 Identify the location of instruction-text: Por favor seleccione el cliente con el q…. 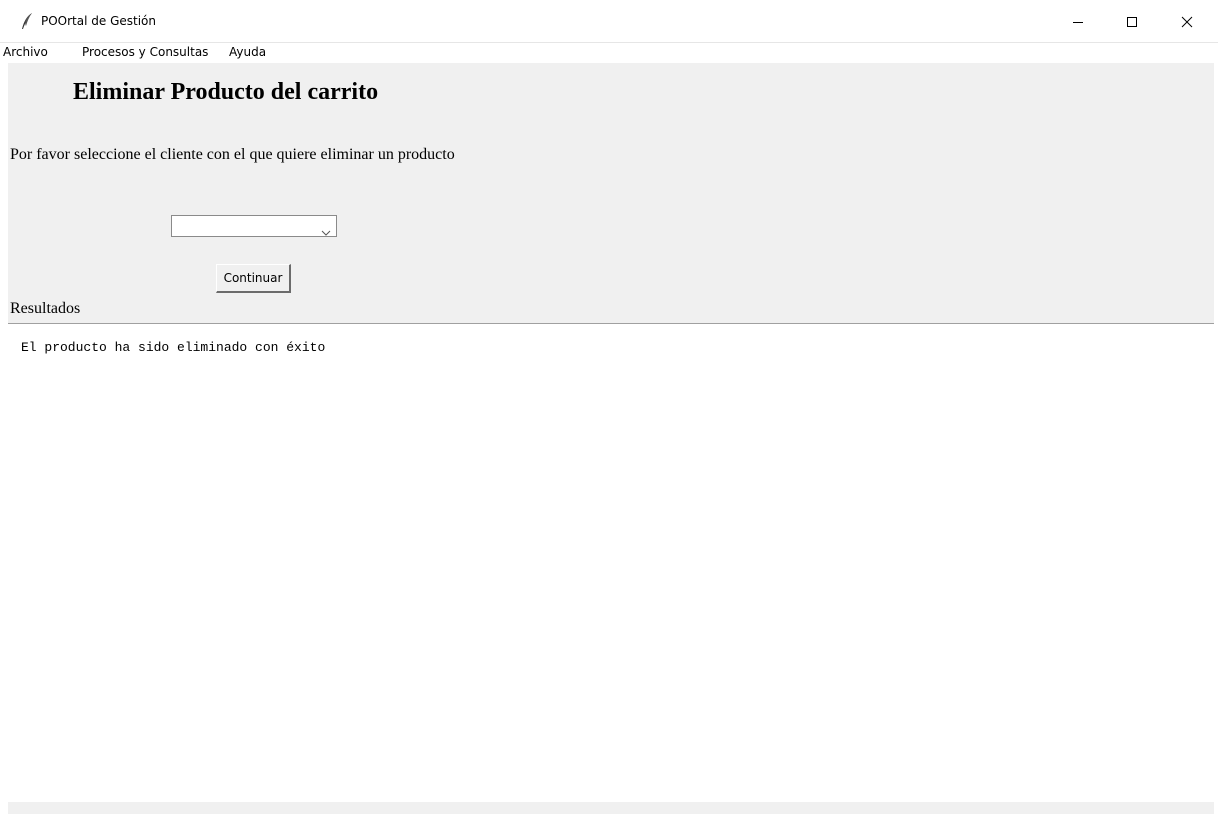
(232, 154).